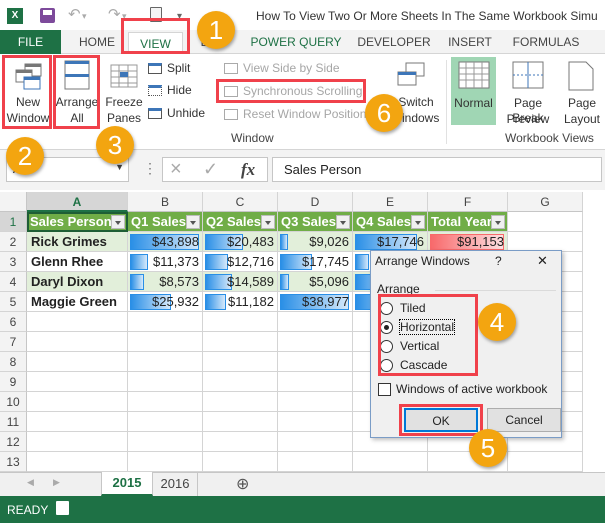 The image size is (605, 527). I want to click on cell-b7, so click(165, 342).